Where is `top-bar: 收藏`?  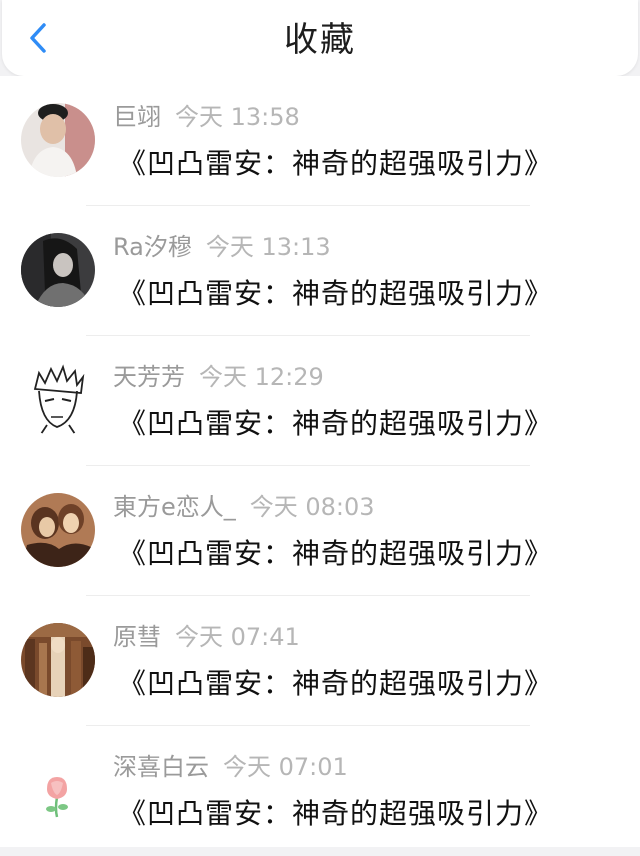 top-bar: 收藏 is located at coordinates (320, 38).